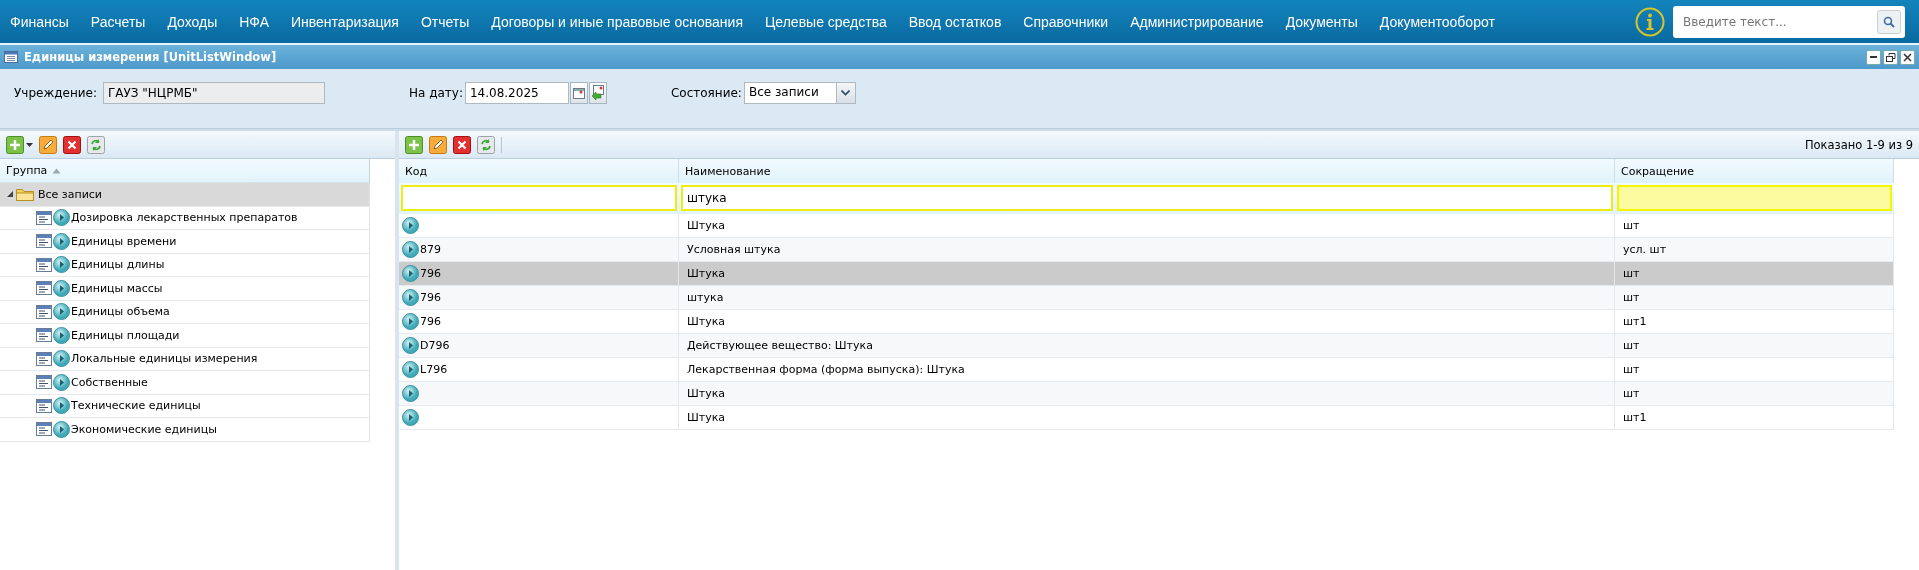  I want to click on field-label: На дату:, so click(435, 93).